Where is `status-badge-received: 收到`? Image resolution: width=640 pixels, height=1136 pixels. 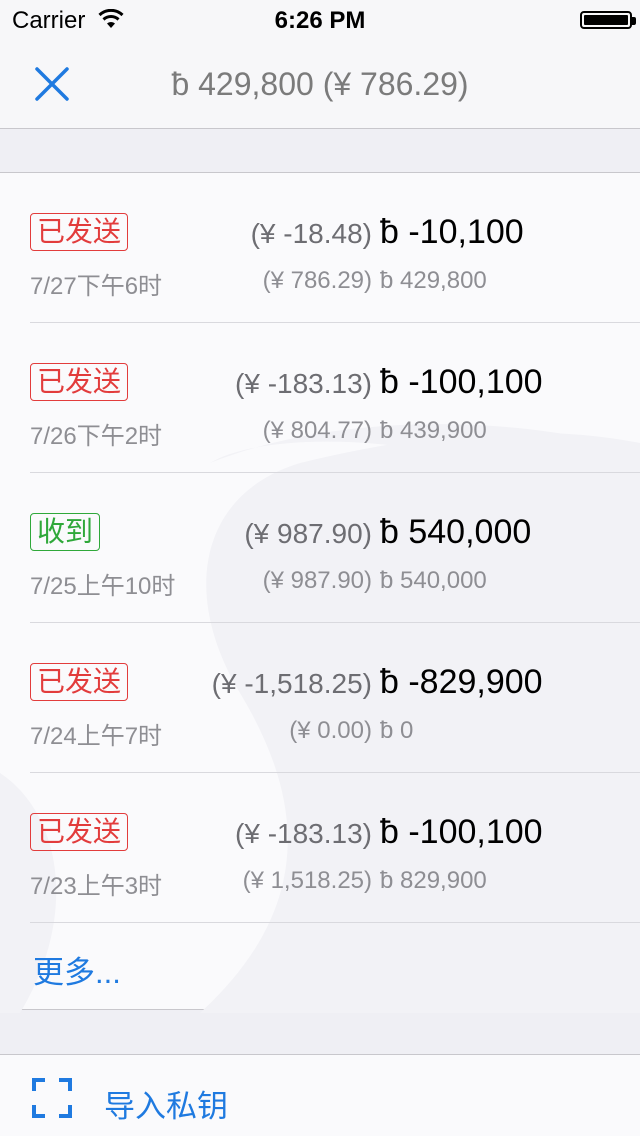 status-badge-received: 收到 is located at coordinates (65, 532).